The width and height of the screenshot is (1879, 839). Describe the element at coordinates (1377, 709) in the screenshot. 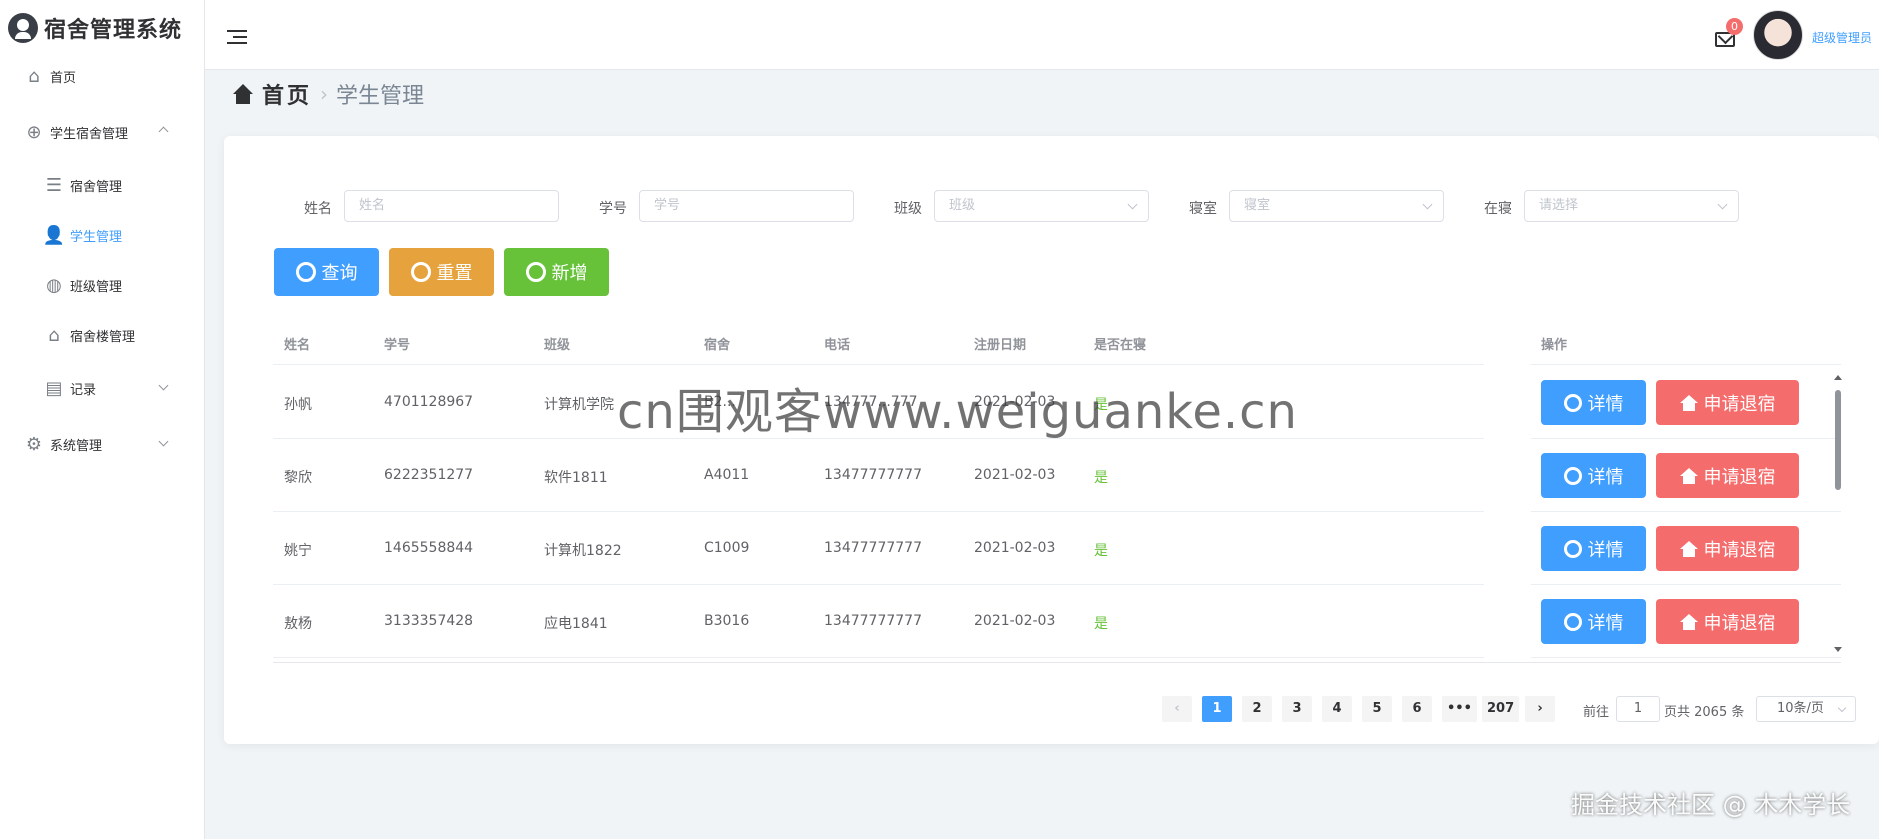

I see `pagination-page: 5` at that location.